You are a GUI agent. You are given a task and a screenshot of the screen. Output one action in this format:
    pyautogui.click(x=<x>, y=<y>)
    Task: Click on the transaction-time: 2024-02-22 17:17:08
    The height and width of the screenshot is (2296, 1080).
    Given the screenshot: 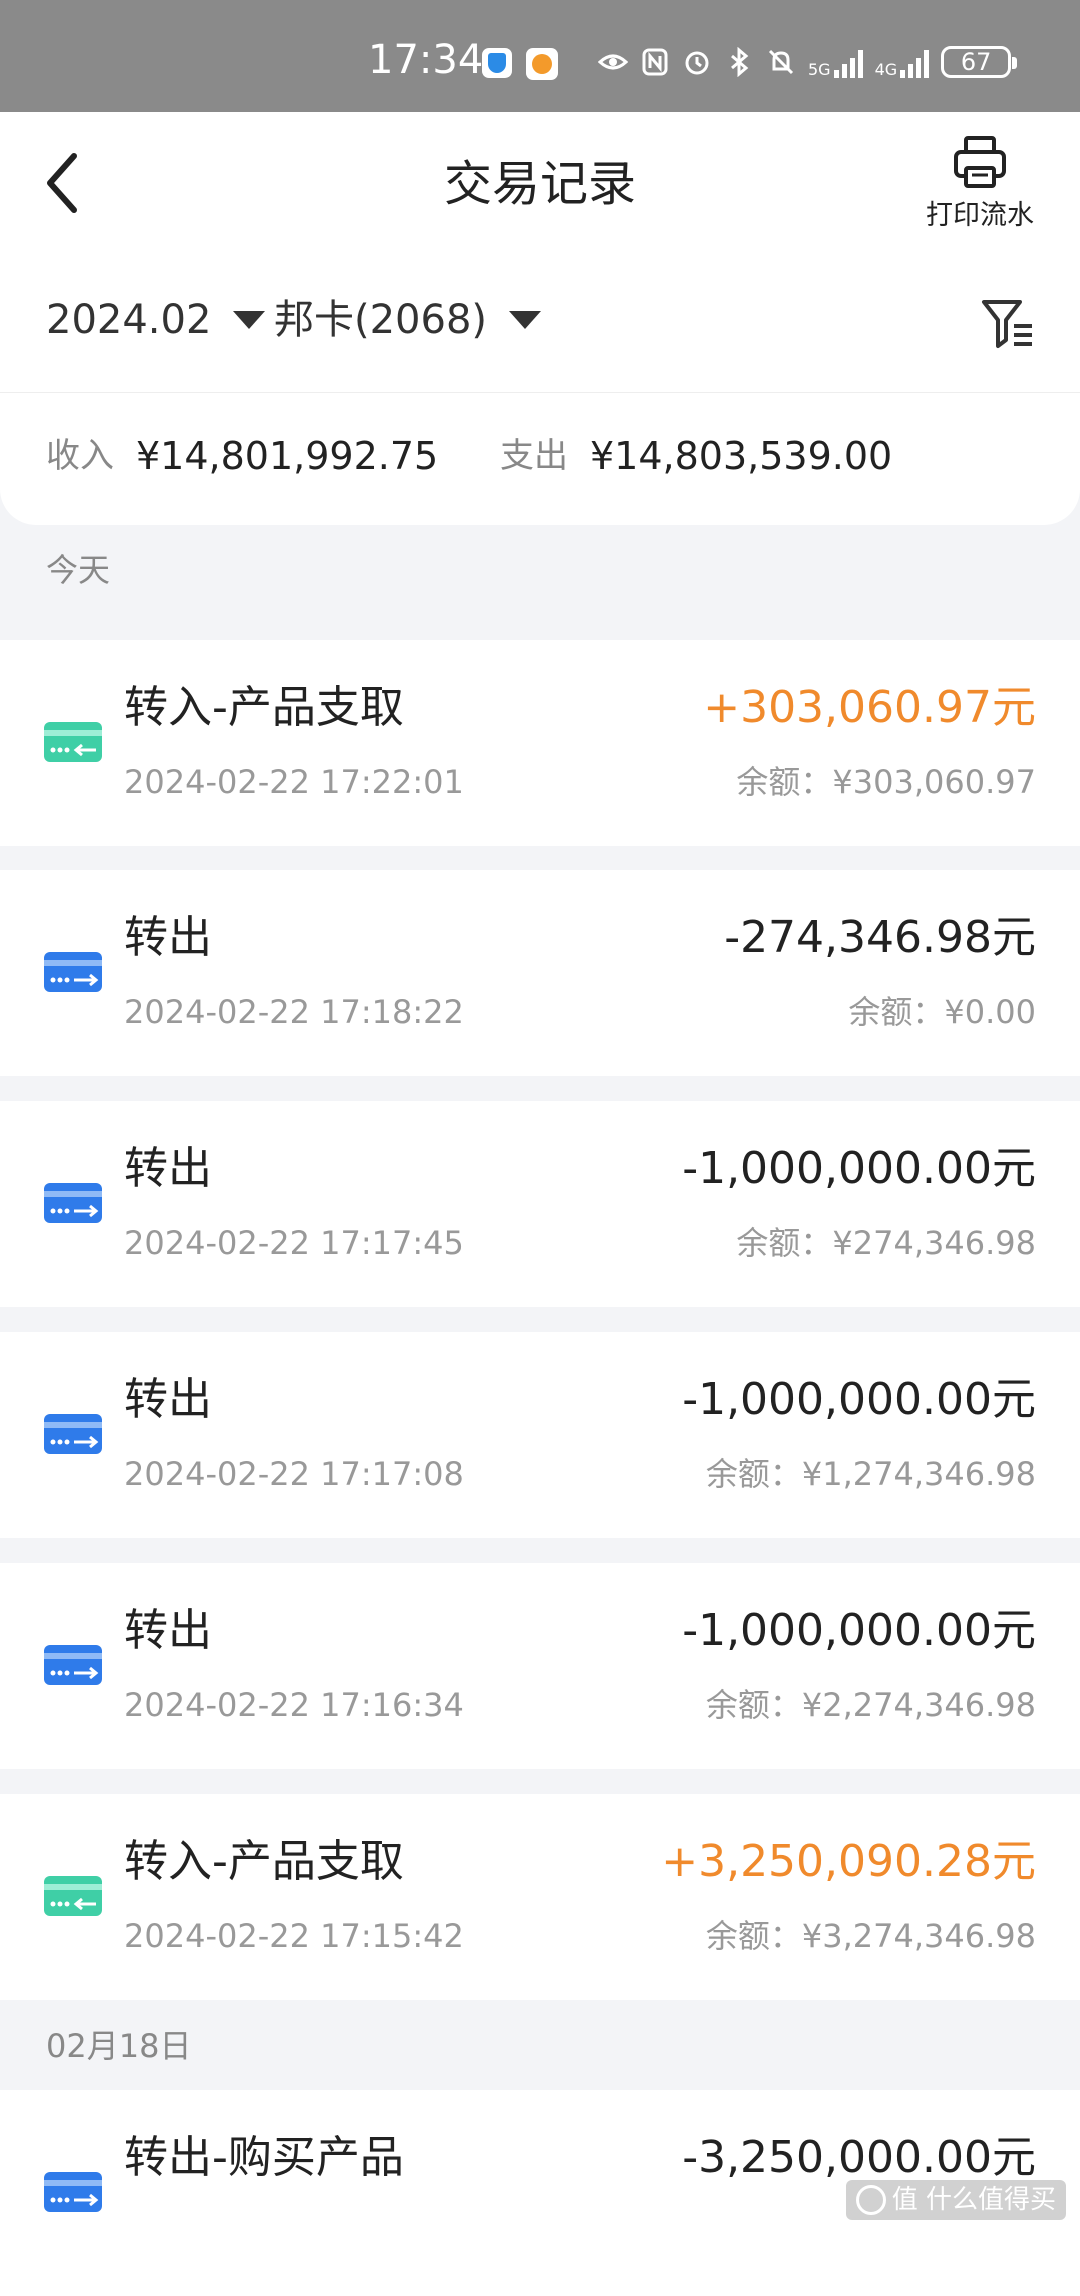 What is the action you would take?
    pyautogui.click(x=294, y=1474)
    